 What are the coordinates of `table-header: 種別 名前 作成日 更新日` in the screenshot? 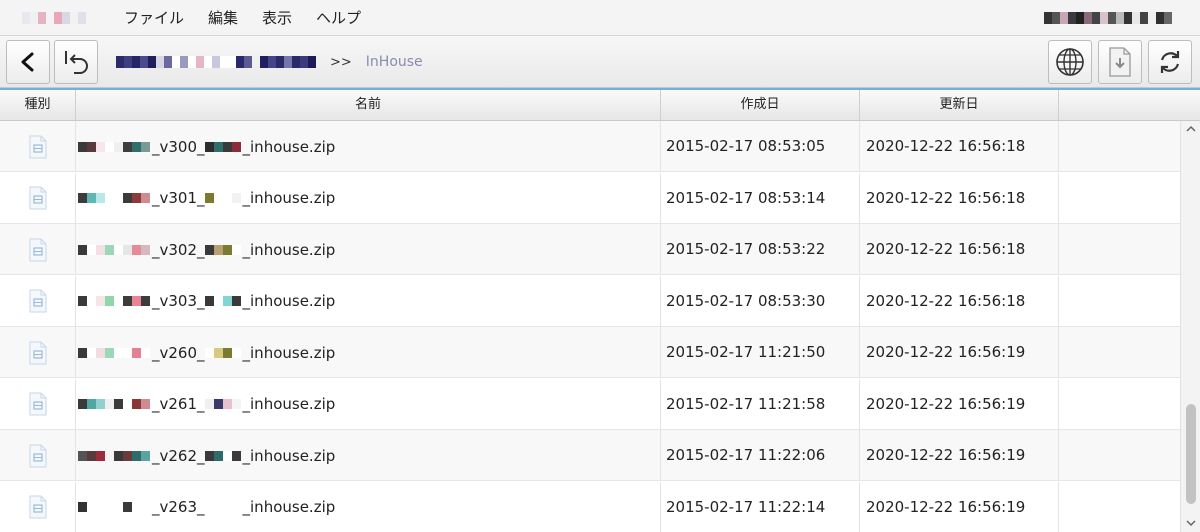 It's located at (600, 105).